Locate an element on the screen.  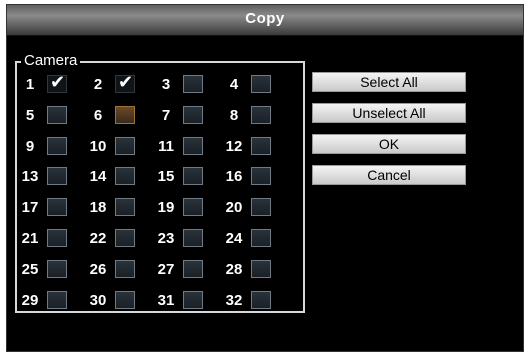
camera-31-checkbox is located at coordinates (193, 299).